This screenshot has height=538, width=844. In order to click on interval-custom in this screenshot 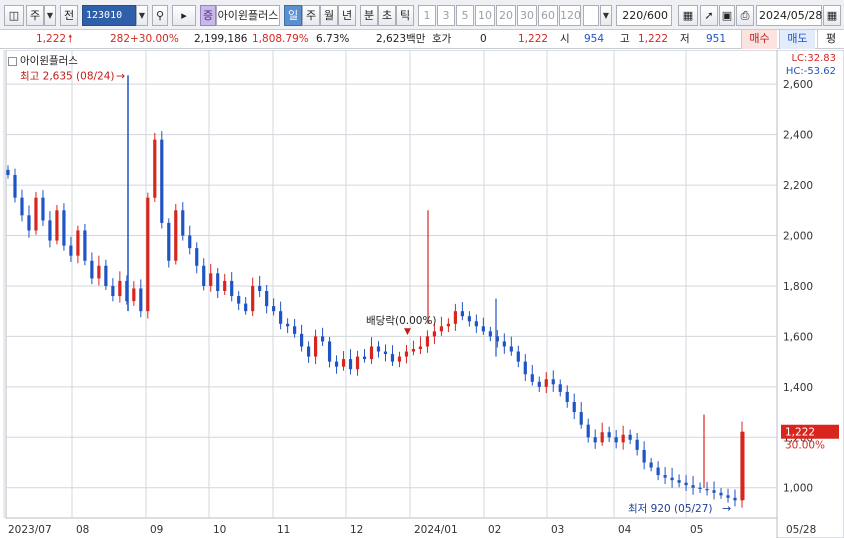, I will do `click(591, 15)`.